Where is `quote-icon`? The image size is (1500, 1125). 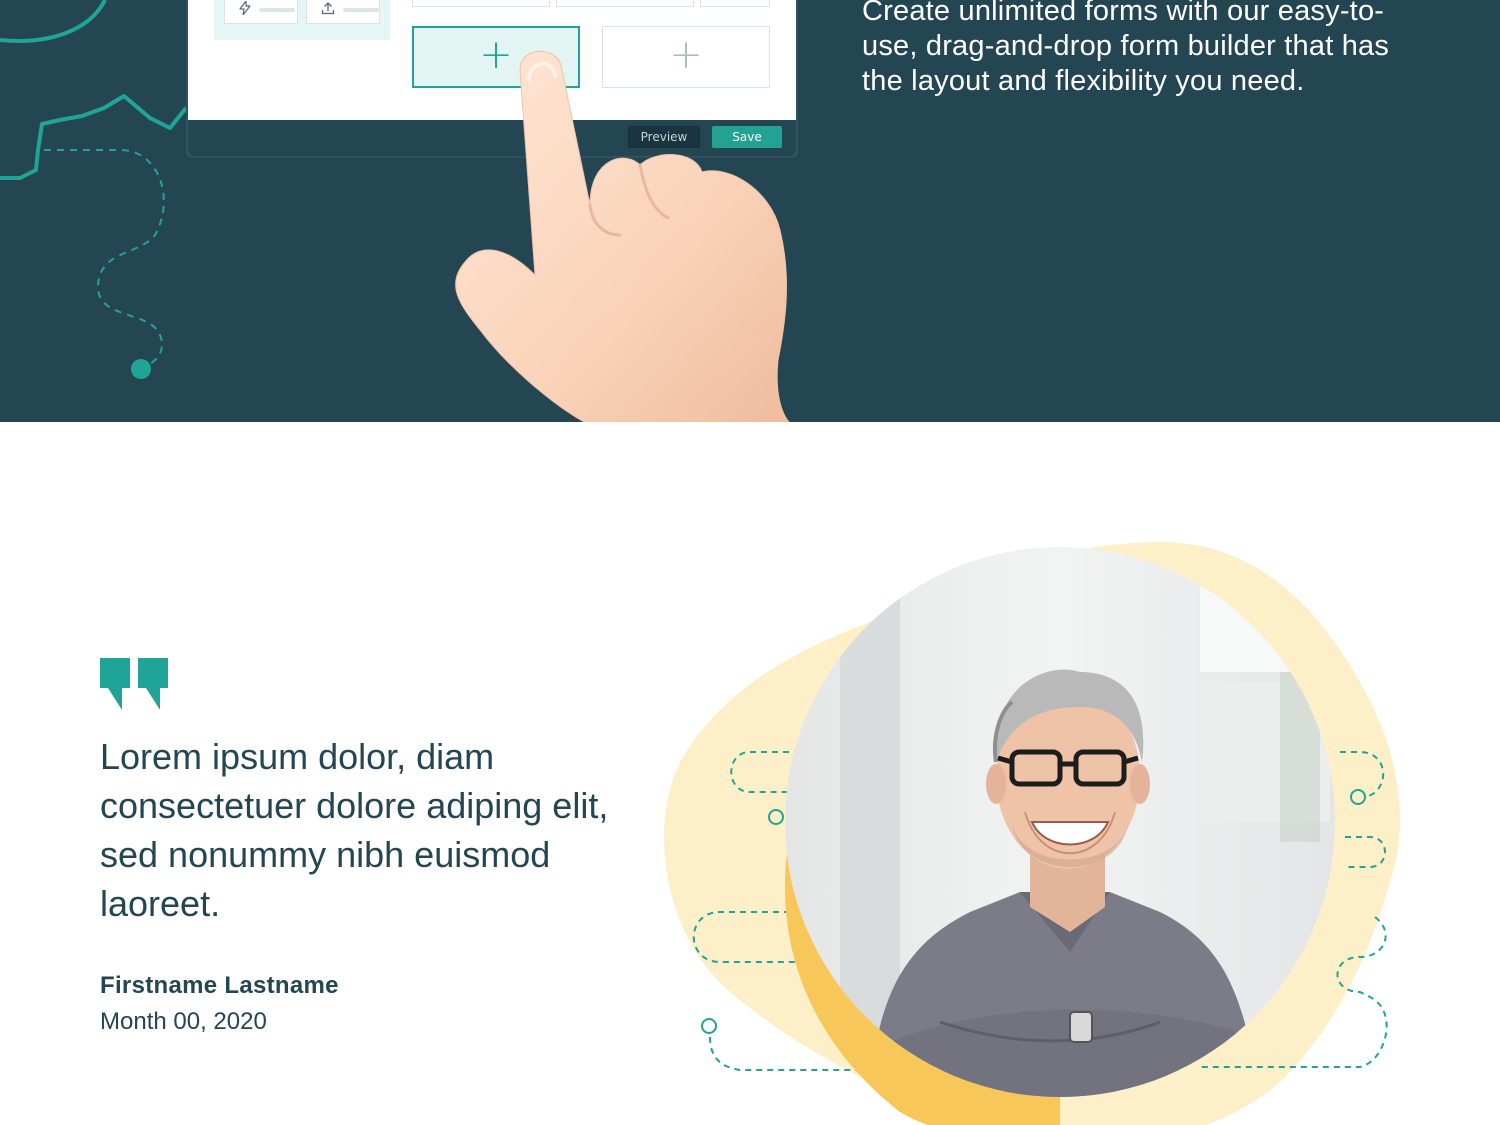
quote-icon is located at coordinates (134, 684).